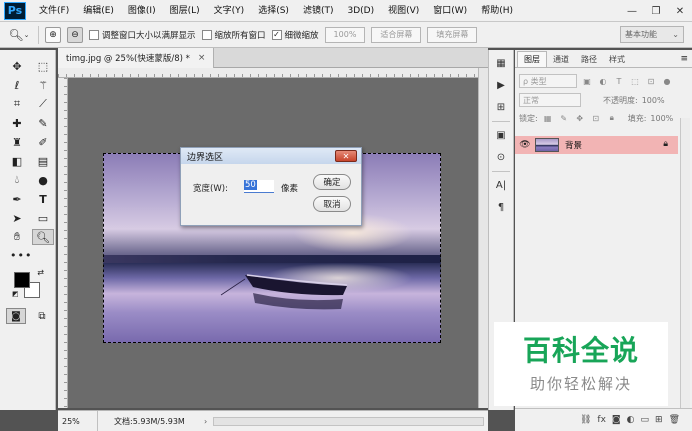 Image resolution: width=692 pixels, height=431 pixels. I want to click on workspace-select: 基本功能 ⌄, so click(652, 34).